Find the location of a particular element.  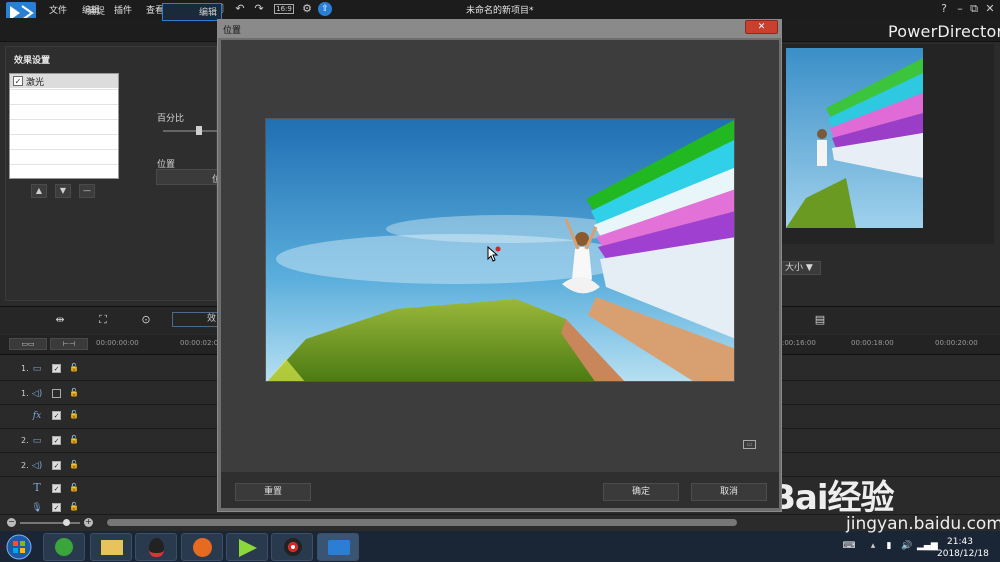

restore-icon: ⧉ is located at coordinates (974, 9).